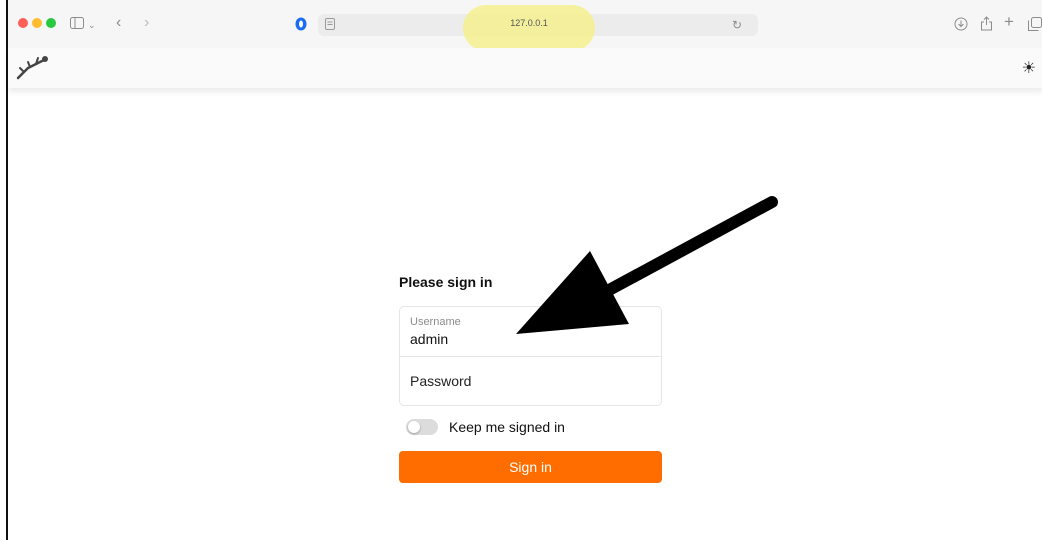 This screenshot has height=540, width=1042. I want to click on share-icon, so click(986, 24).